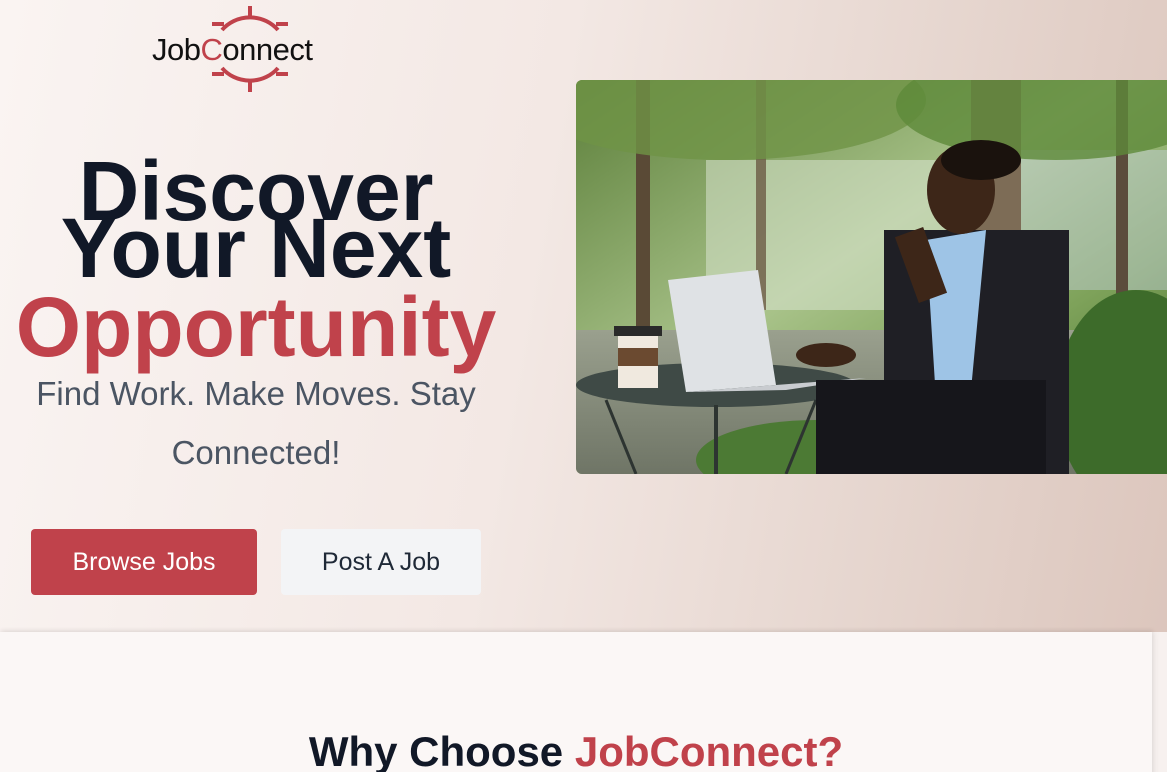 This screenshot has width=1167, height=772. I want to click on headline-line-3: Opportunity, so click(256, 327).